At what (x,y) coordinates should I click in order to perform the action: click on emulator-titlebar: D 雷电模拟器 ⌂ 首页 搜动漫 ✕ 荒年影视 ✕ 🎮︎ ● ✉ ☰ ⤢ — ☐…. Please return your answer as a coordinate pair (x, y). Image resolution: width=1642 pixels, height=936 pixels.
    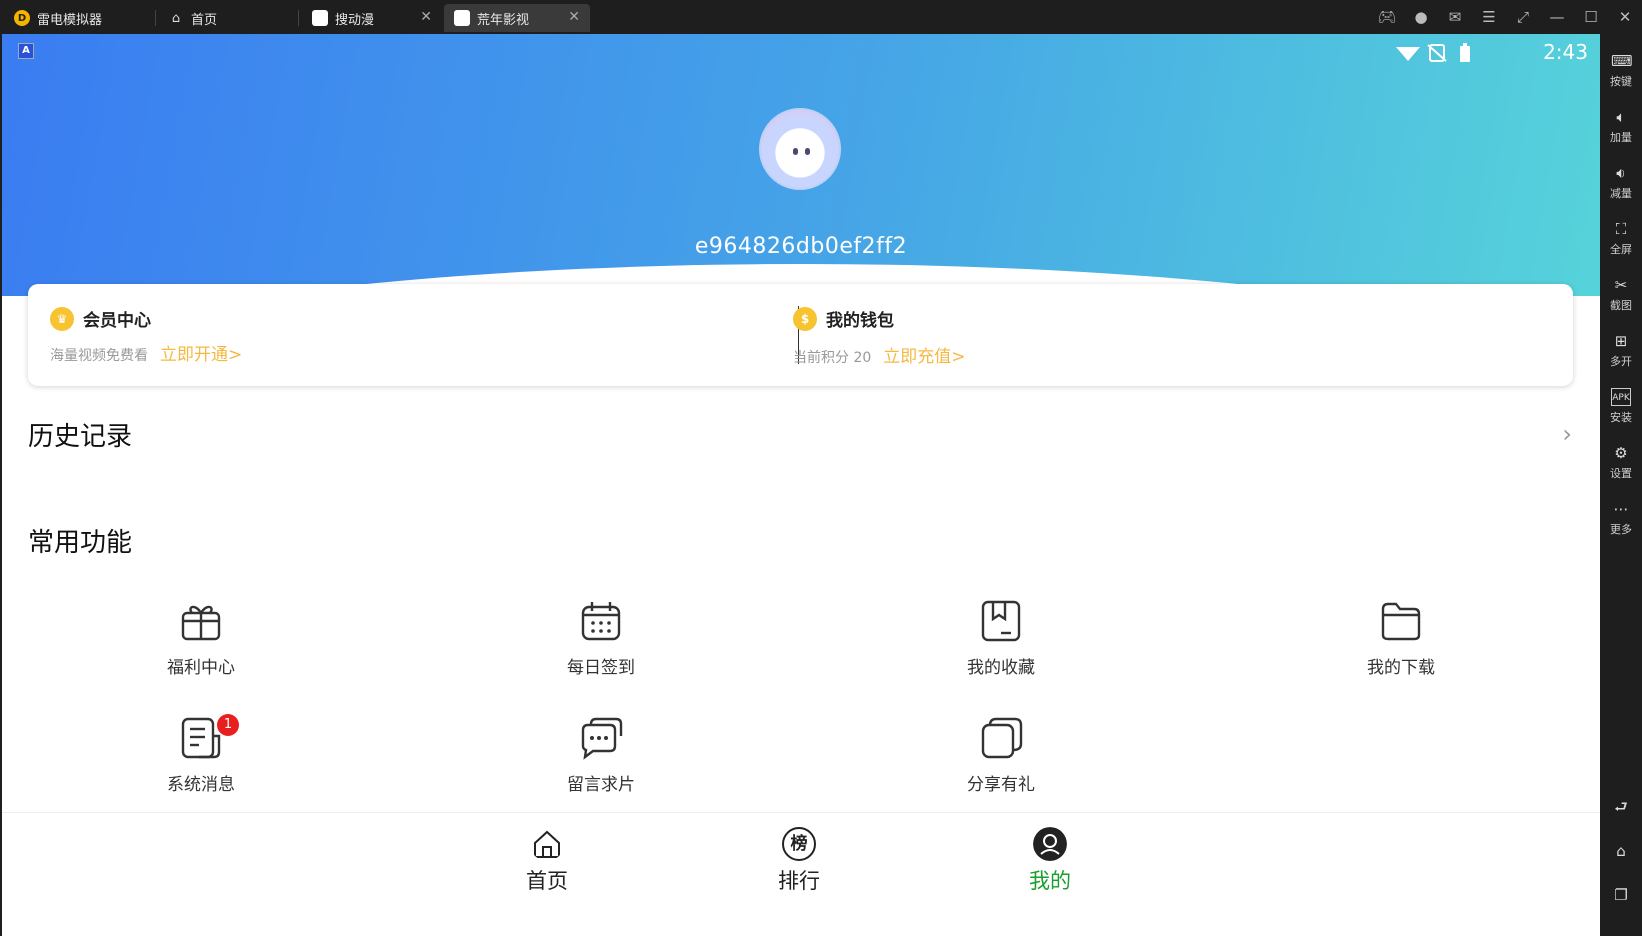
    Looking at the image, I should click on (821, 17).